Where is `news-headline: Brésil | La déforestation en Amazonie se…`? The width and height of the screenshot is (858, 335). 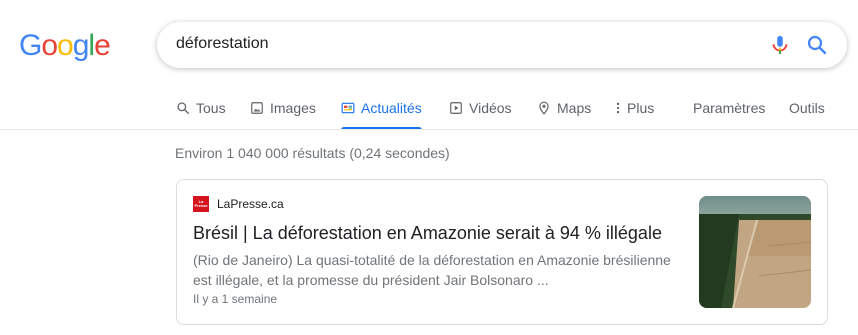
news-headline: Brésil | La déforestation en Amazonie se… is located at coordinates (438, 233).